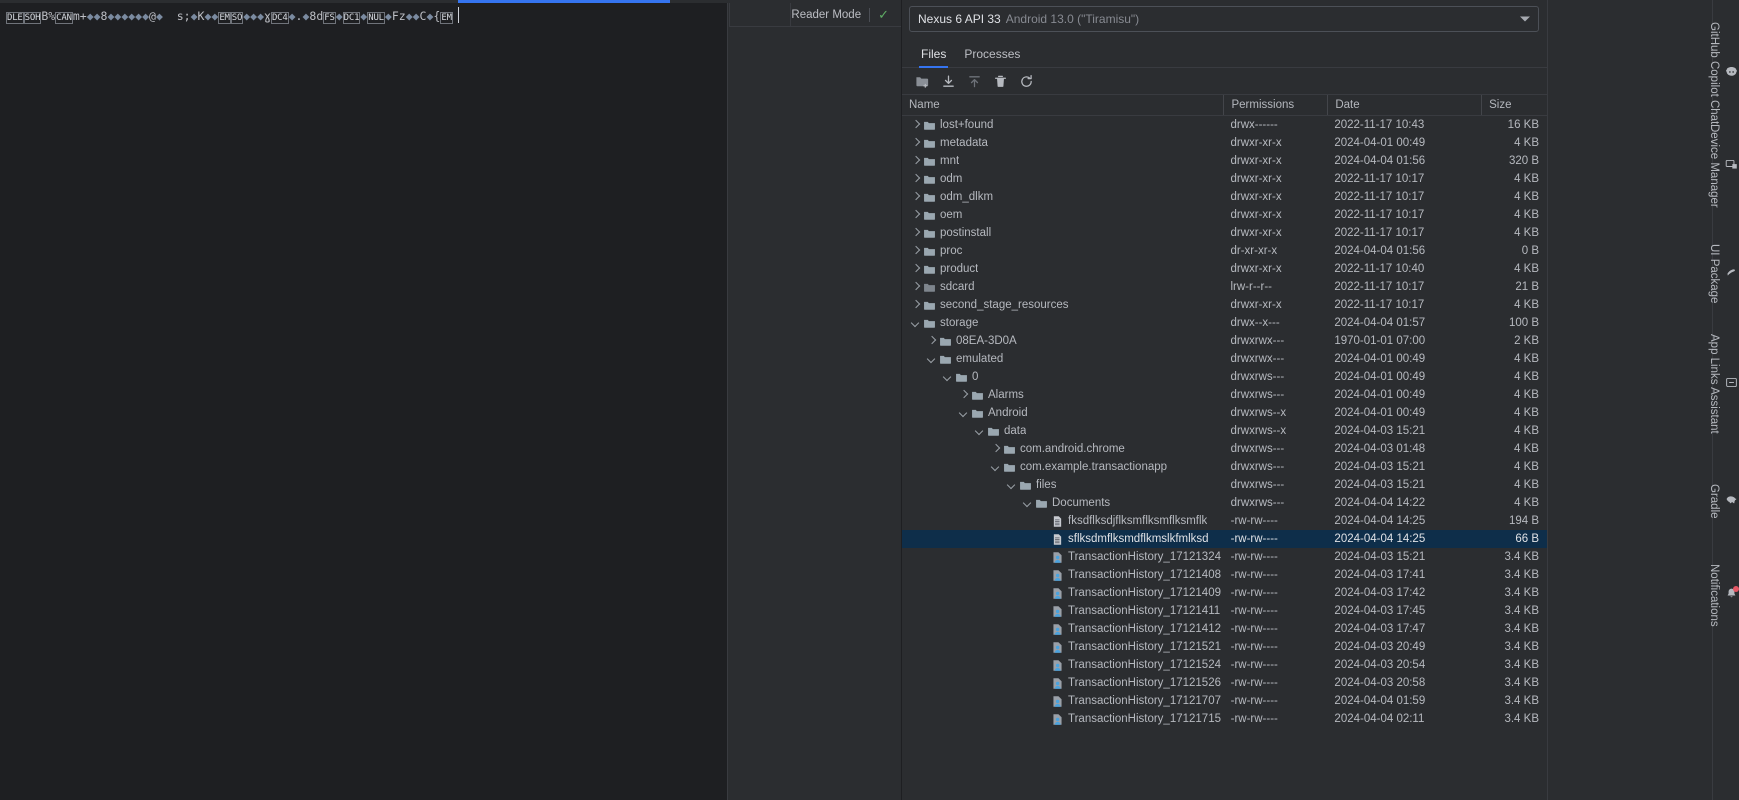  What do you see at coordinates (1081, 503) in the screenshot?
I see `file-name-label: Documents` at bounding box center [1081, 503].